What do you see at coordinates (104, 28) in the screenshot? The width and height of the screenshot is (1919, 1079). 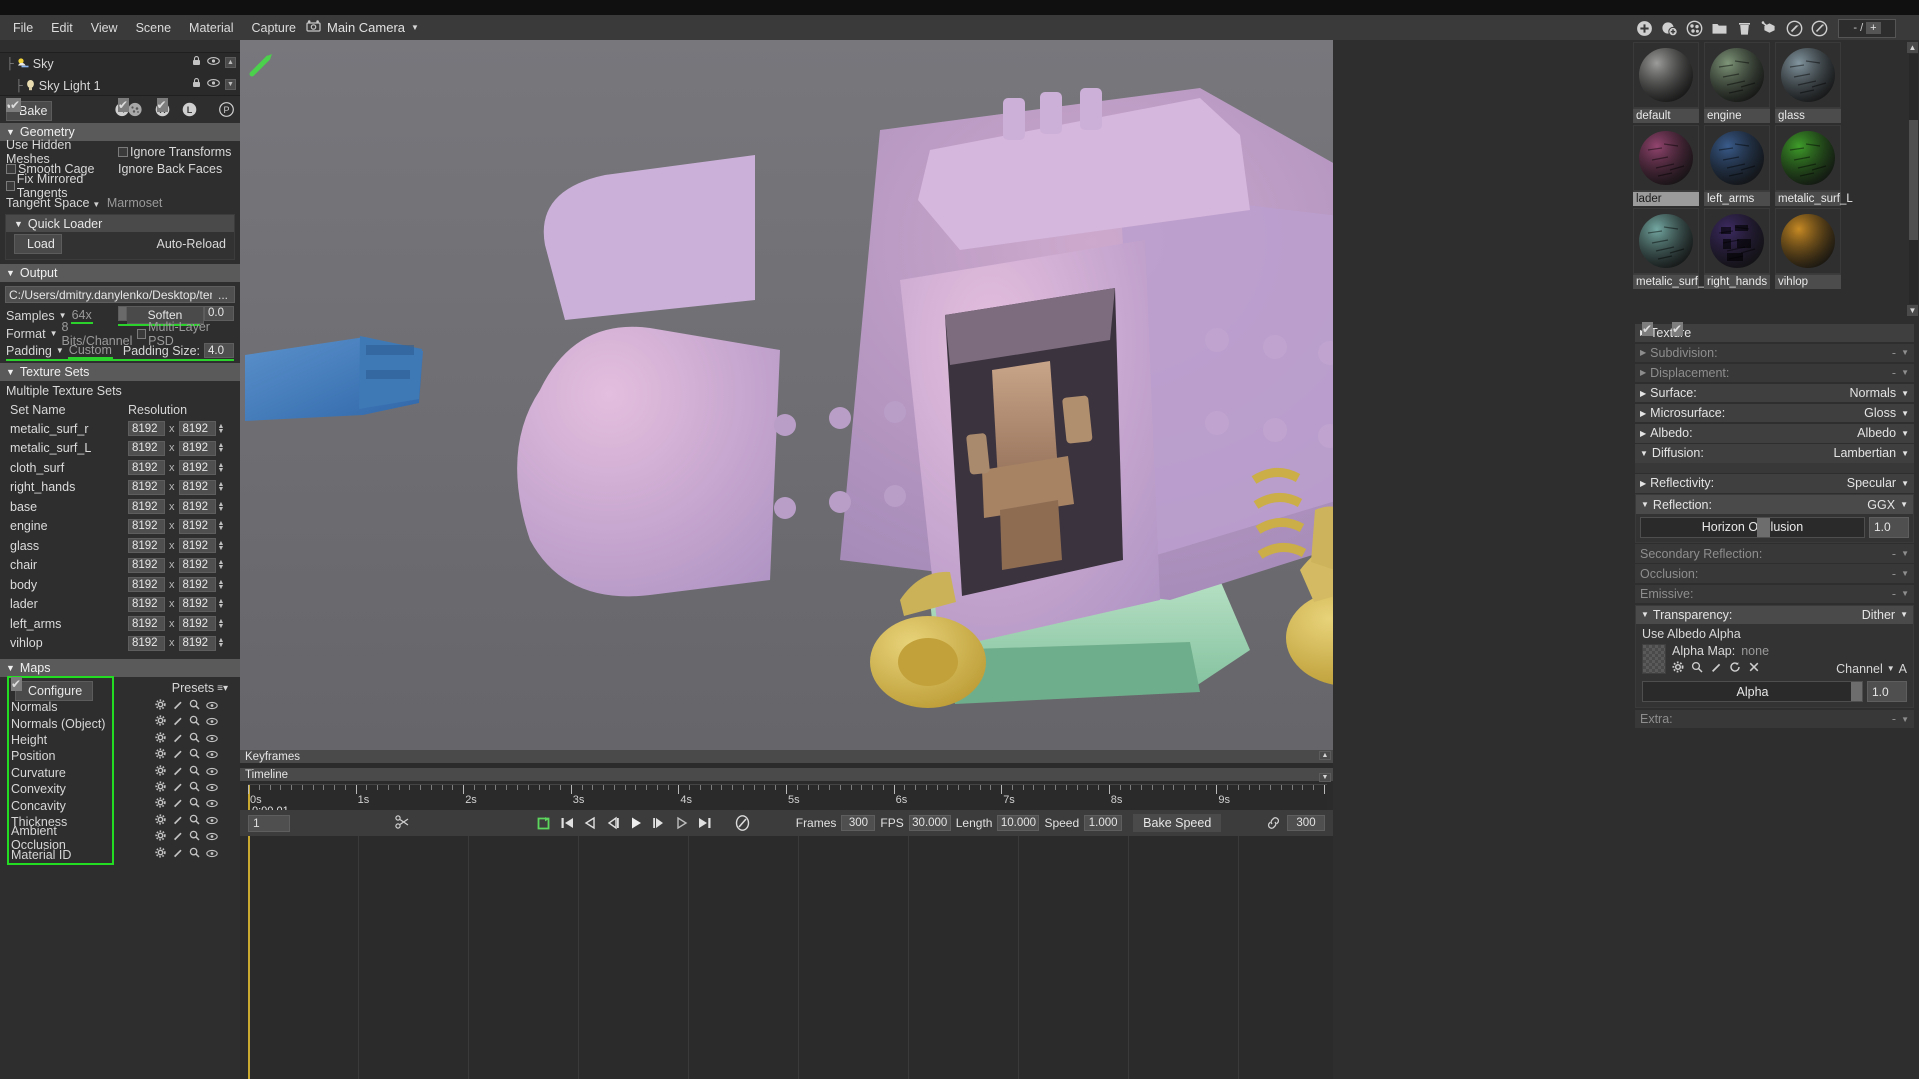 I see `menu-item-view: View` at bounding box center [104, 28].